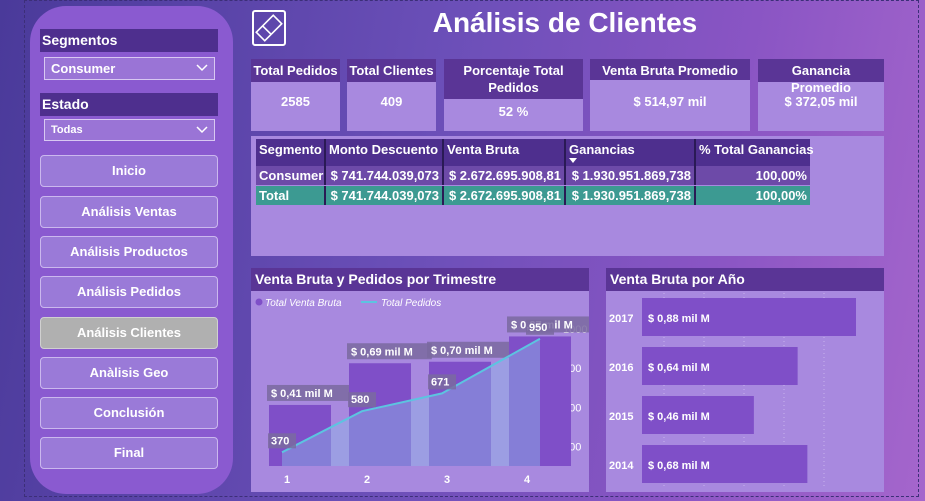  Describe the element at coordinates (129, 104) in the screenshot. I see `estado-filter-label: Estado` at that location.